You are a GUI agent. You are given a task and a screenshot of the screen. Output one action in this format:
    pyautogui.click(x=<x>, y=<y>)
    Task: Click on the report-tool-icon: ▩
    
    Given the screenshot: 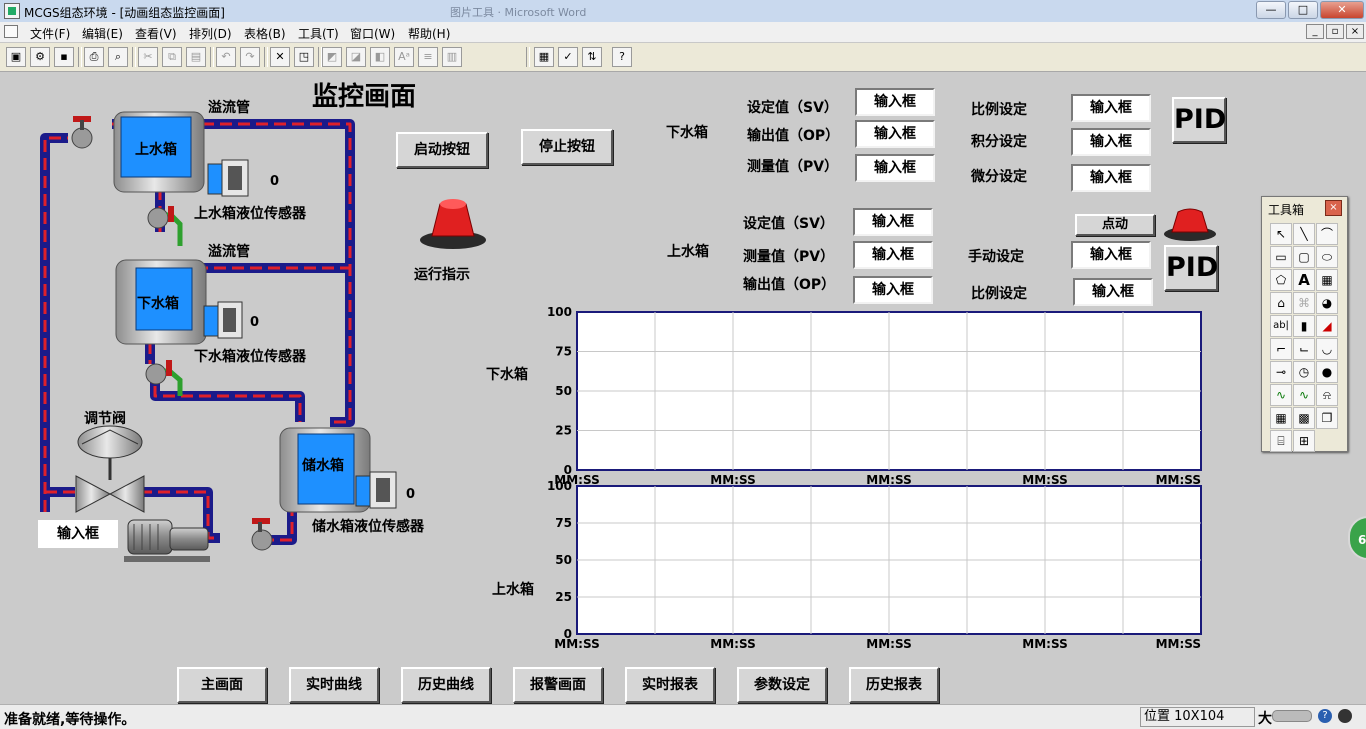 What is the action you would take?
    pyautogui.click(x=1304, y=418)
    